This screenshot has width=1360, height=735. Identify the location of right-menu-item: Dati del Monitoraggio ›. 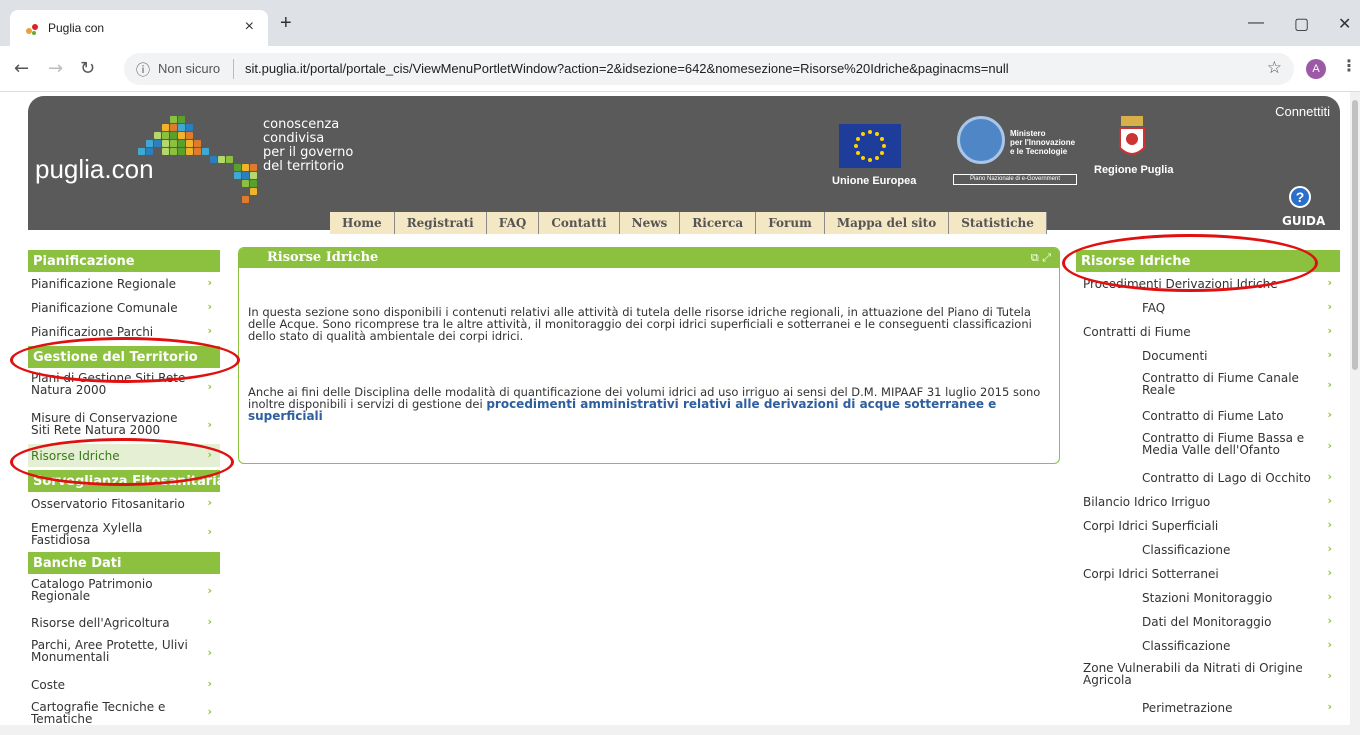
(1208, 622).